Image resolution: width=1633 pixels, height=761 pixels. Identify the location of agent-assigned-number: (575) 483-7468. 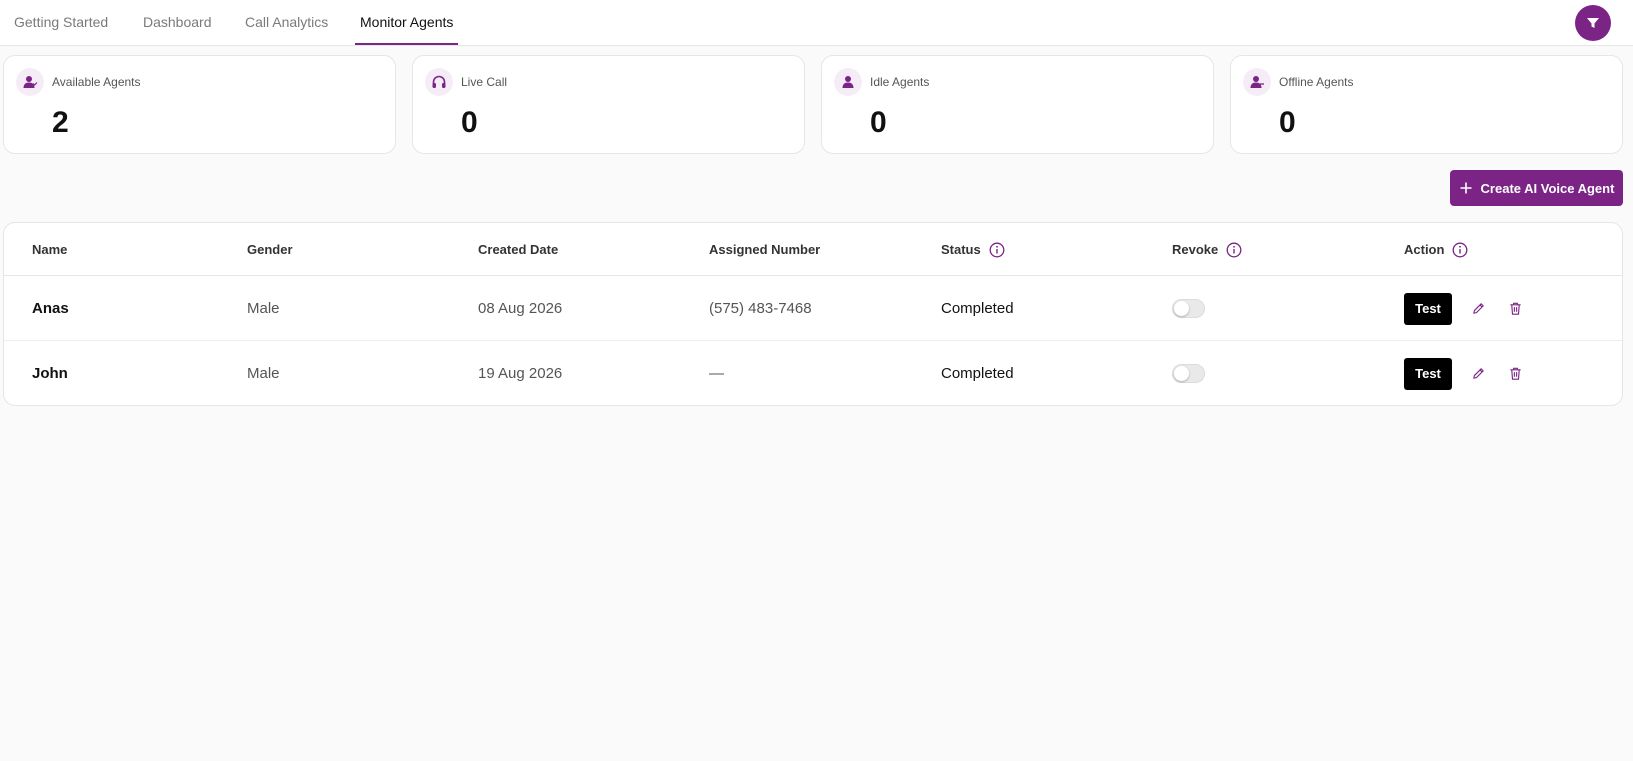
(760, 308).